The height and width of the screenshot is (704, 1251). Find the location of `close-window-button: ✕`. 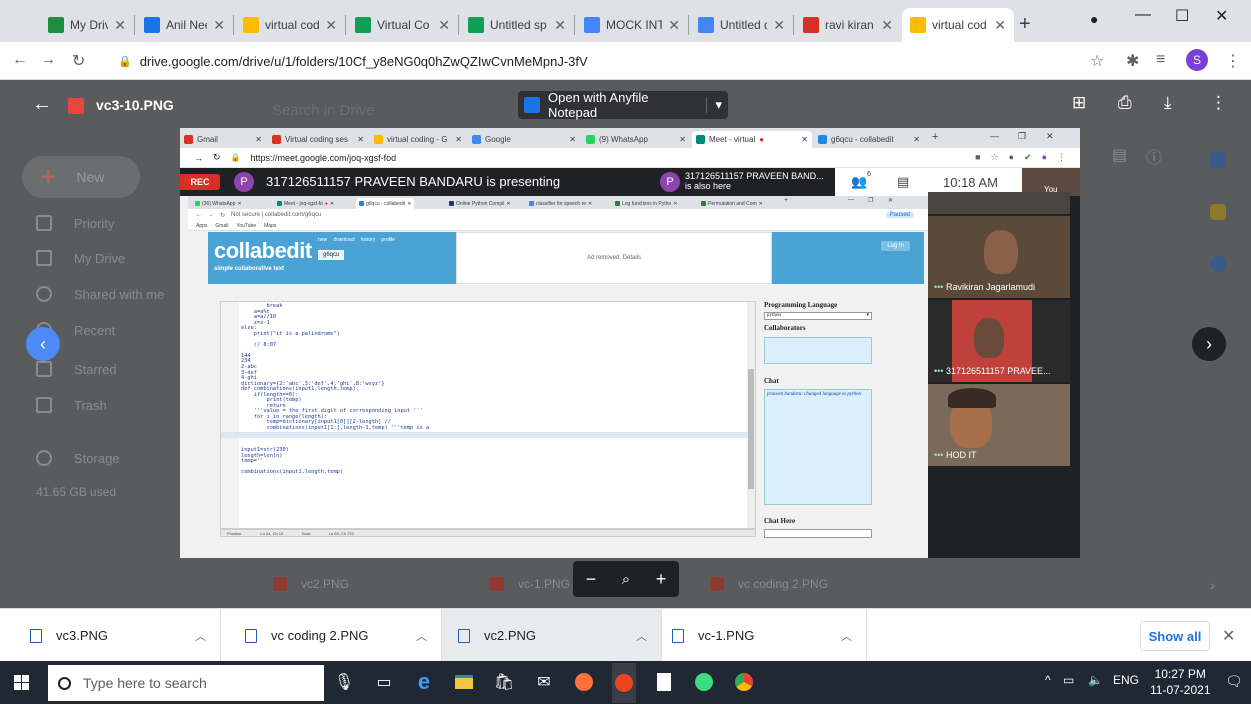

close-window-button: ✕ is located at coordinates (1221, 16).